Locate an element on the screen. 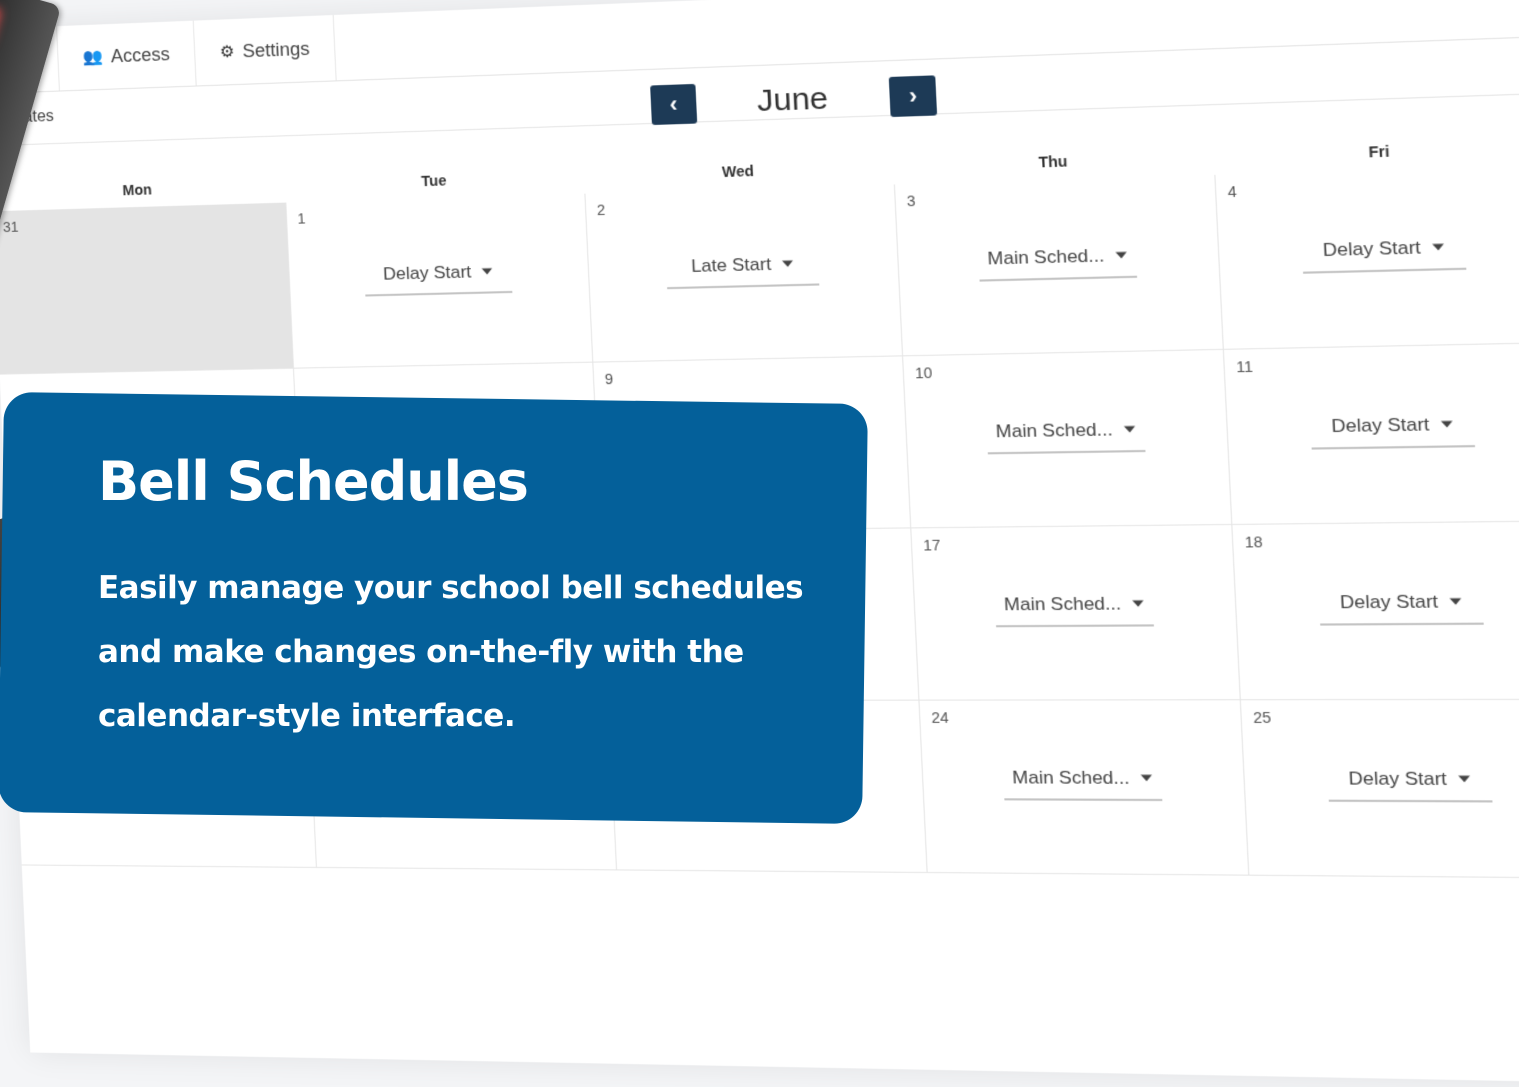 The height and width of the screenshot is (1087, 1519). next-month-button: › is located at coordinates (913, 96).